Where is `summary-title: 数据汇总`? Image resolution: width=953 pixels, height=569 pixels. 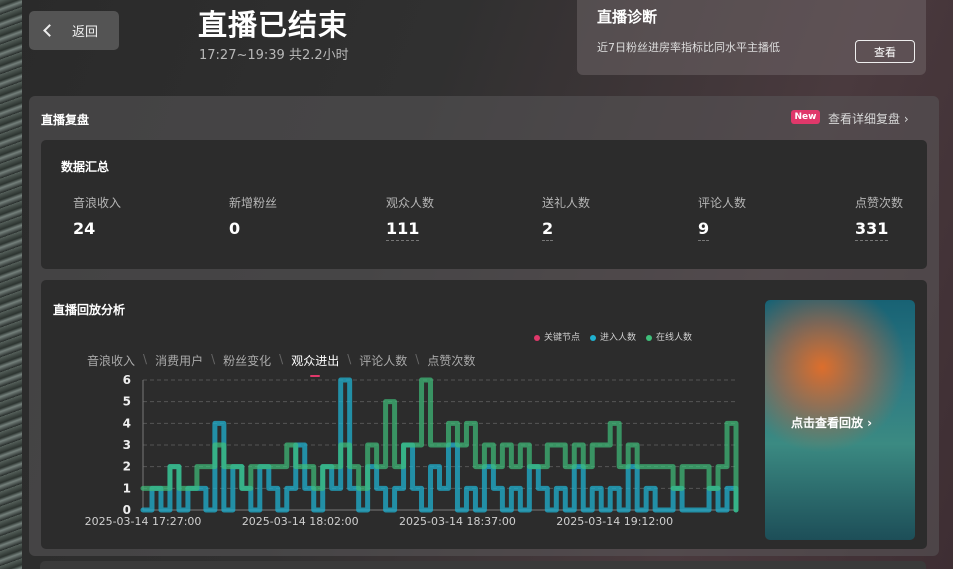
summary-title: 数据汇总 is located at coordinates (85, 167).